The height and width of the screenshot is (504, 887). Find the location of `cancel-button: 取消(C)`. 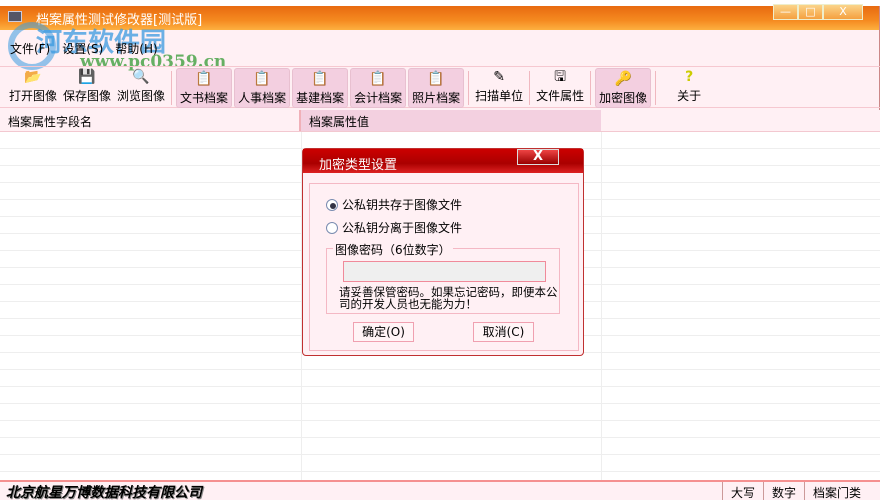

cancel-button: 取消(C) is located at coordinates (503, 332).